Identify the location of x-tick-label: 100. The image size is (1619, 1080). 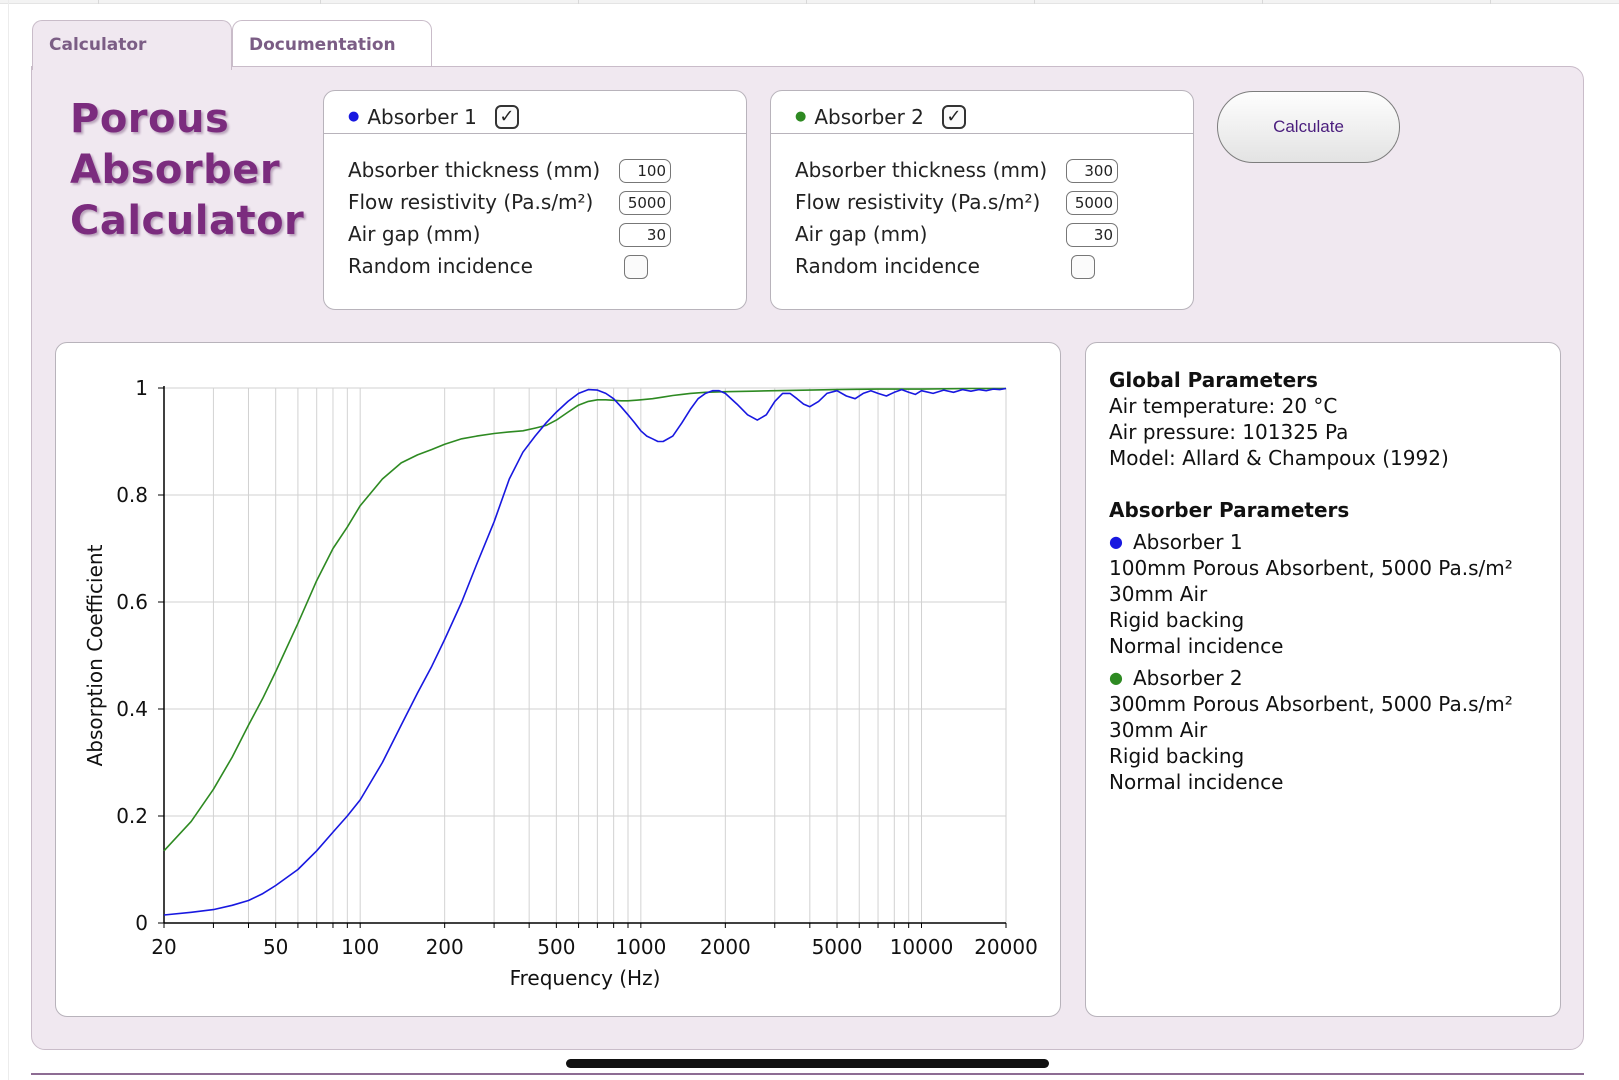
(360, 947).